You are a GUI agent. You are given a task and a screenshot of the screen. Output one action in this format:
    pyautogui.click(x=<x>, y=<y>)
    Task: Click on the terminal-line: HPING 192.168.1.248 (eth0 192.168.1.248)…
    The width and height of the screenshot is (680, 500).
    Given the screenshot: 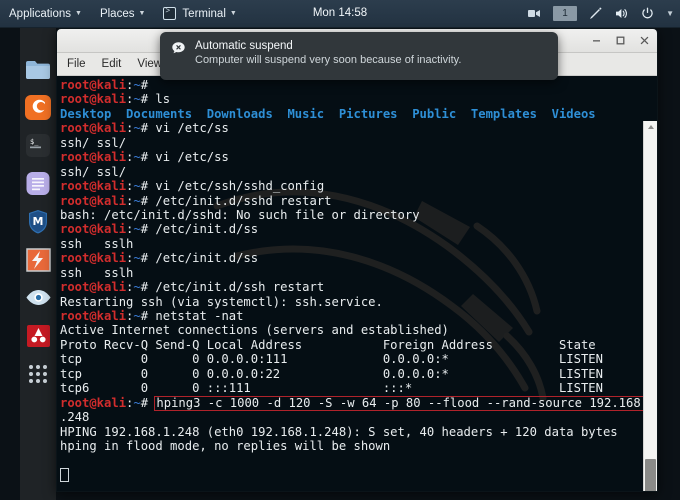 What is the action you would take?
    pyautogui.click(x=339, y=431)
    